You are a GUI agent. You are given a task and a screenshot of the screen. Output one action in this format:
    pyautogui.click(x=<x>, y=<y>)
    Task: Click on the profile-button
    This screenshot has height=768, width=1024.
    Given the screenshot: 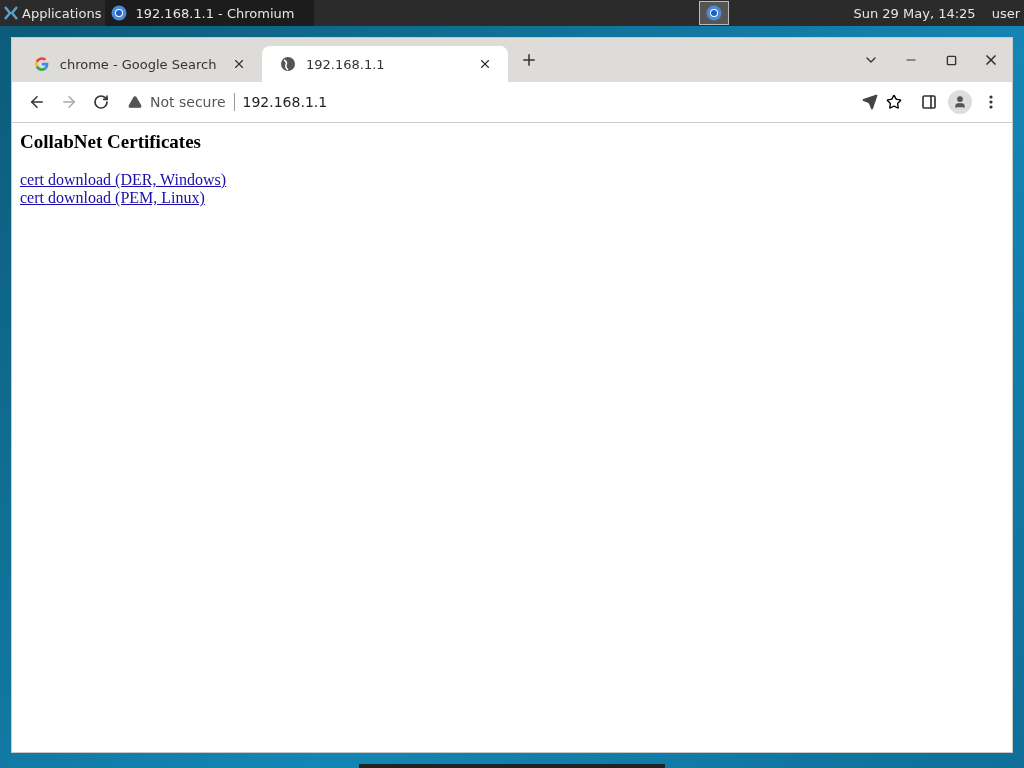 What is the action you would take?
    pyautogui.click(x=960, y=102)
    